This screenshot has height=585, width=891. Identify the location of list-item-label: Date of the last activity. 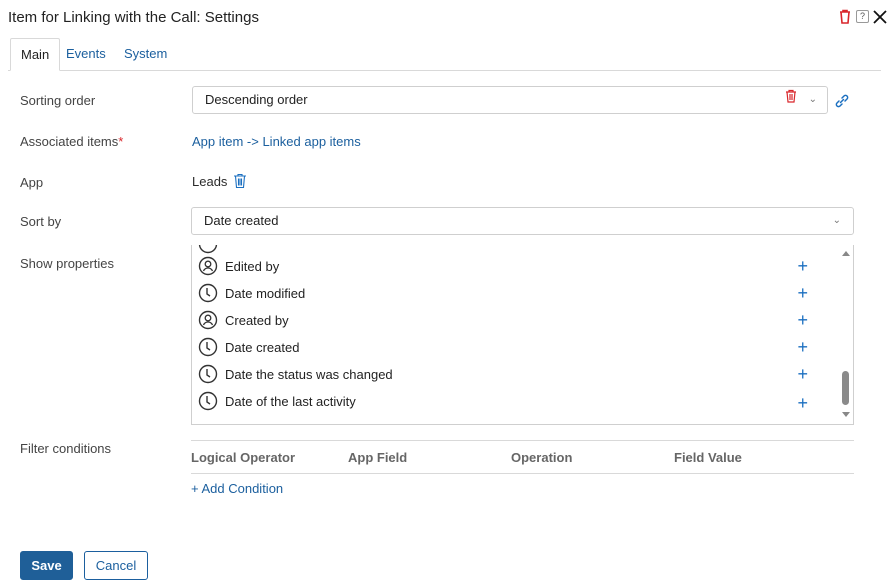
(290, 401).